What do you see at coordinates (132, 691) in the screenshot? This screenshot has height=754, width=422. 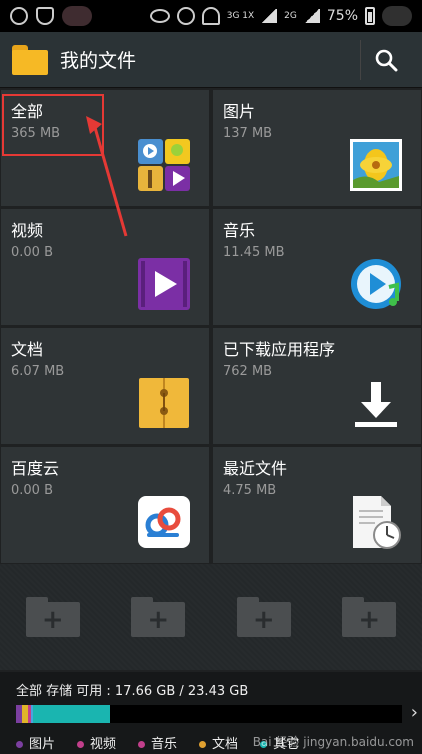 I see `storage-label: 全部 存储 可用 : 17.66 GB / 23.43 GB` at bounding box center [132, 691].